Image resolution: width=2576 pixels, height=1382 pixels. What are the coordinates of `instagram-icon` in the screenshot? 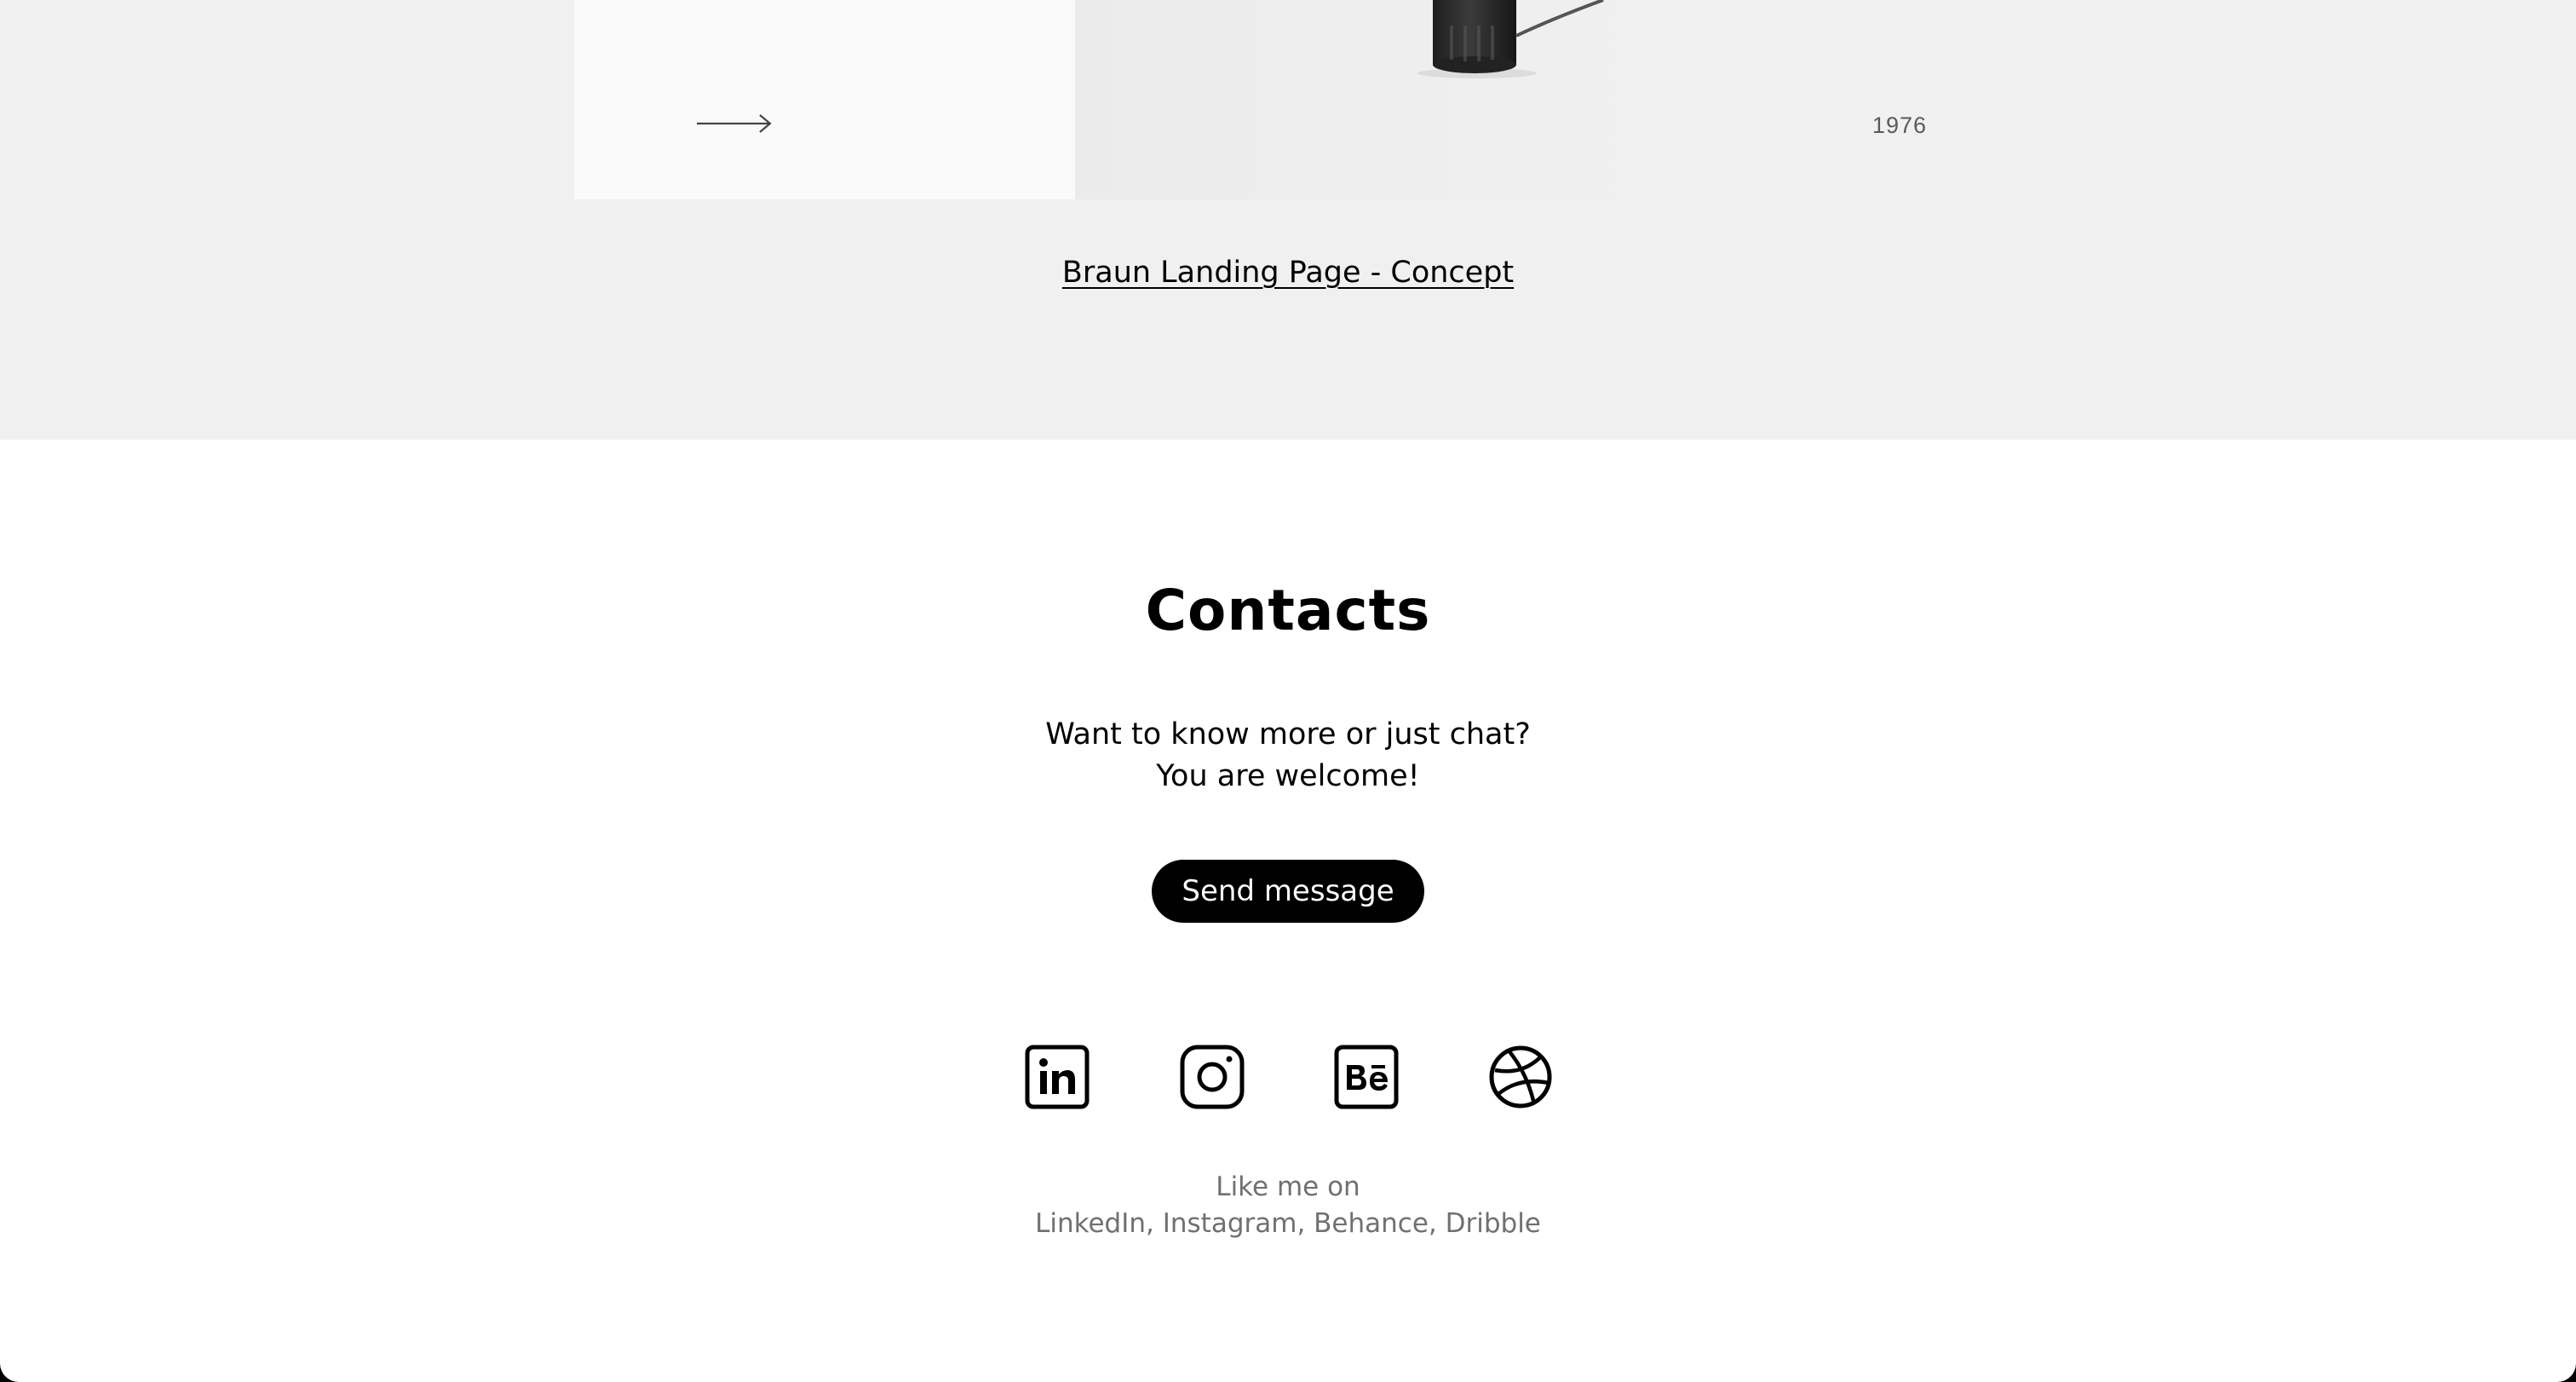 It's located at (1213, 1077).